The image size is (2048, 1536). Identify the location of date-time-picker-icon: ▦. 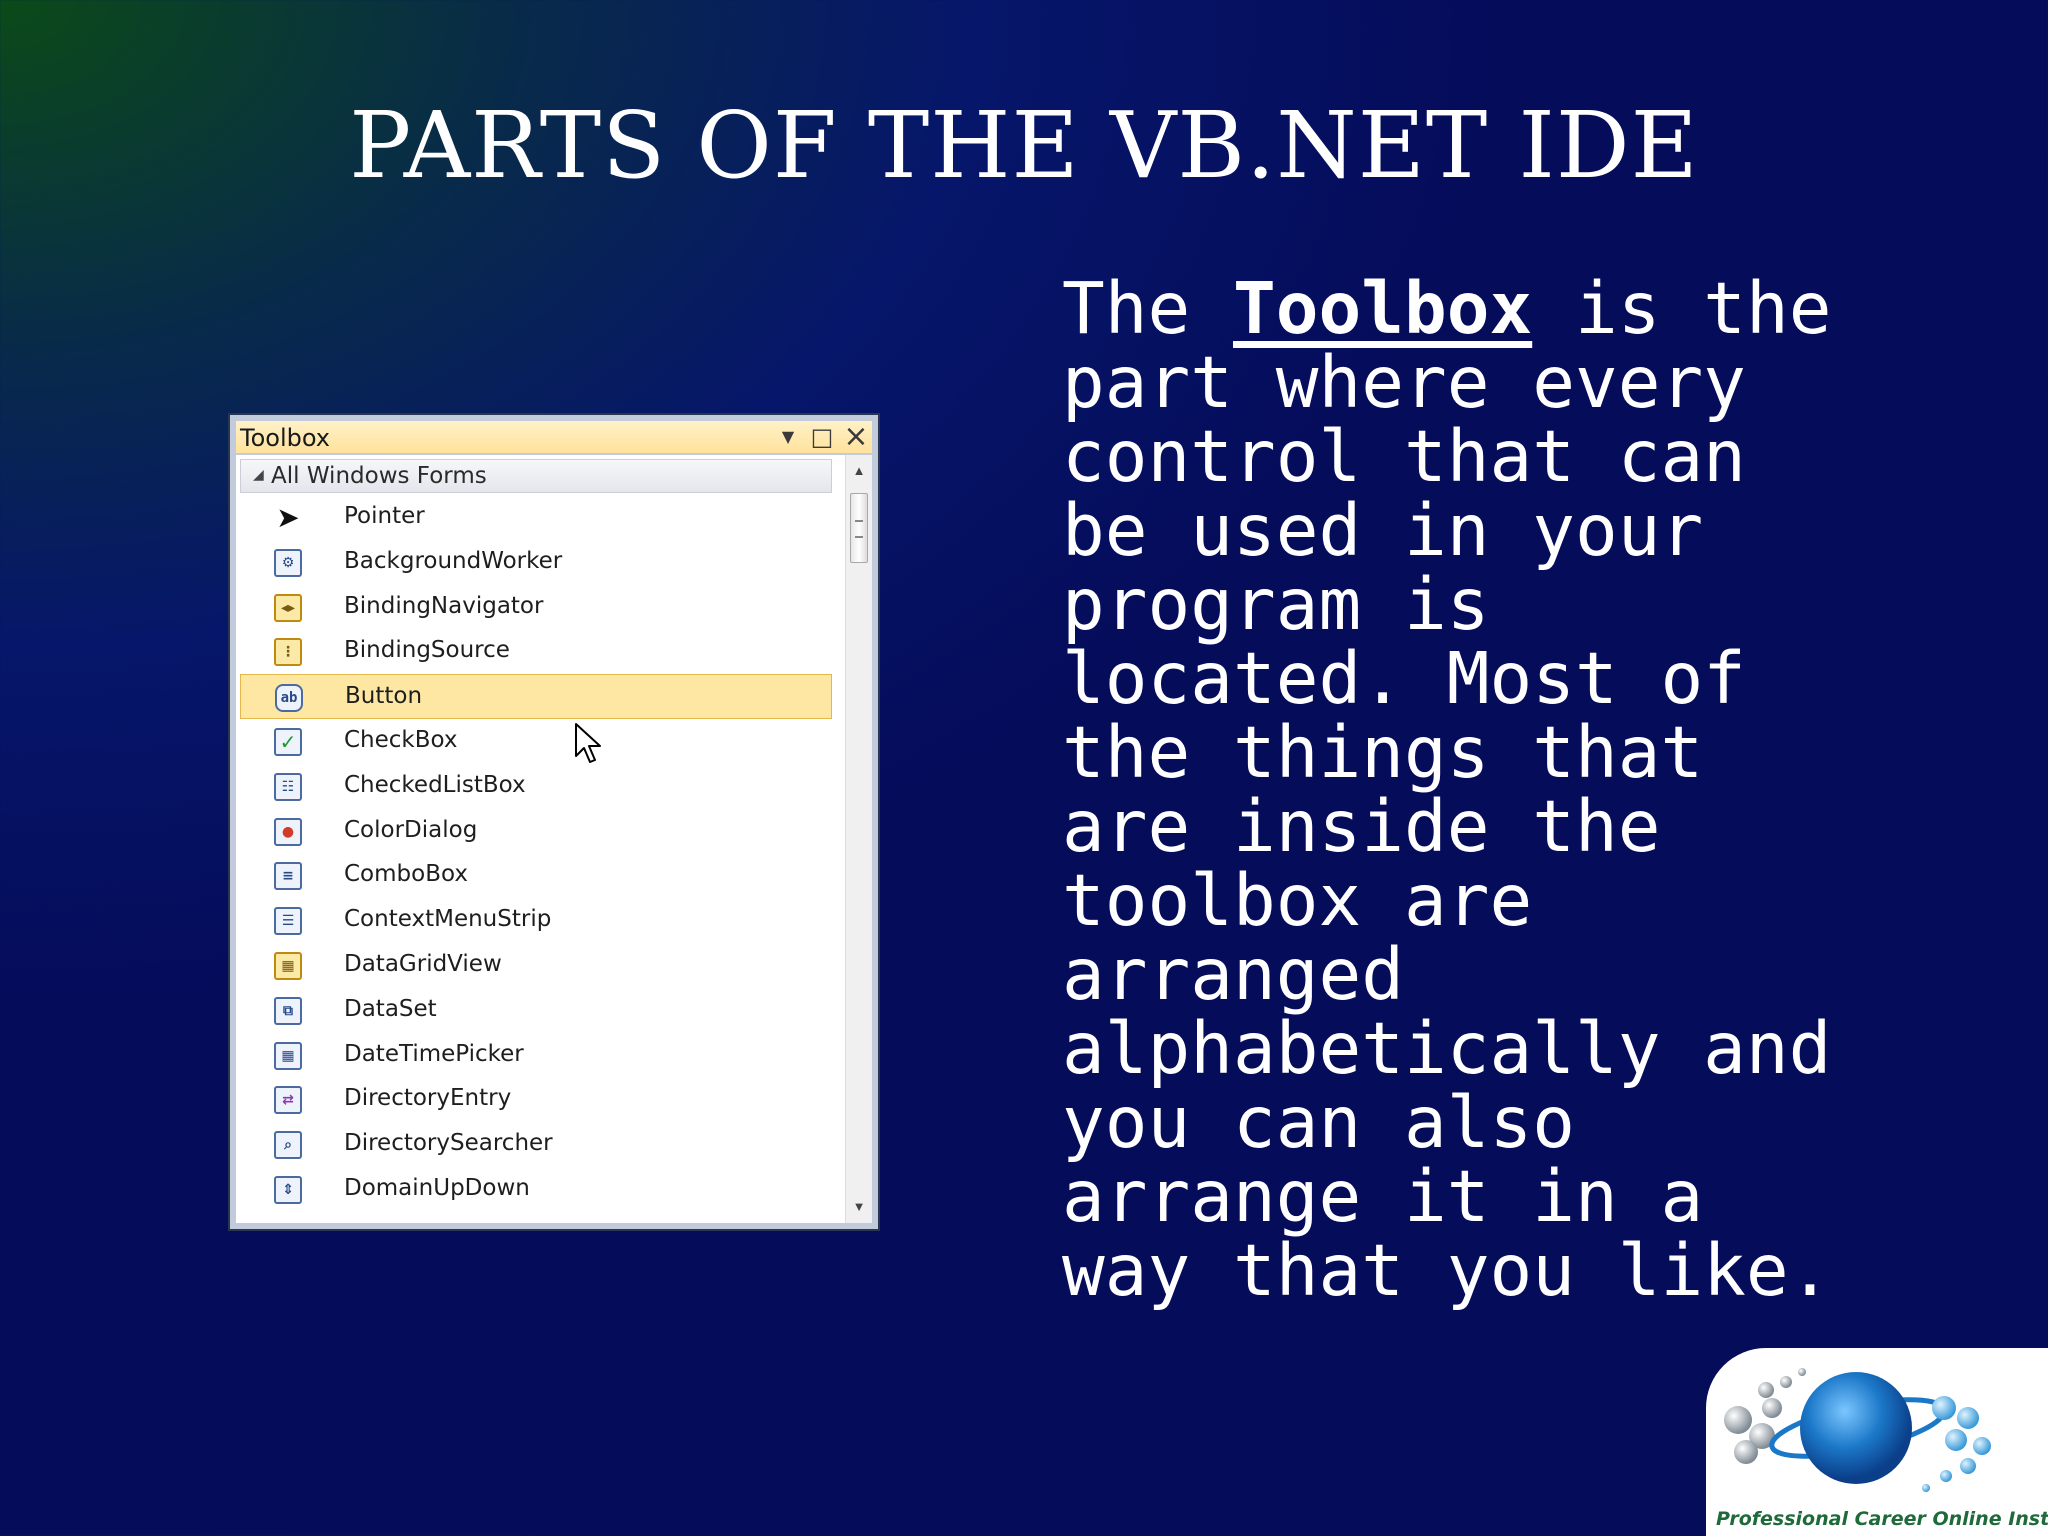
(288, 1055).